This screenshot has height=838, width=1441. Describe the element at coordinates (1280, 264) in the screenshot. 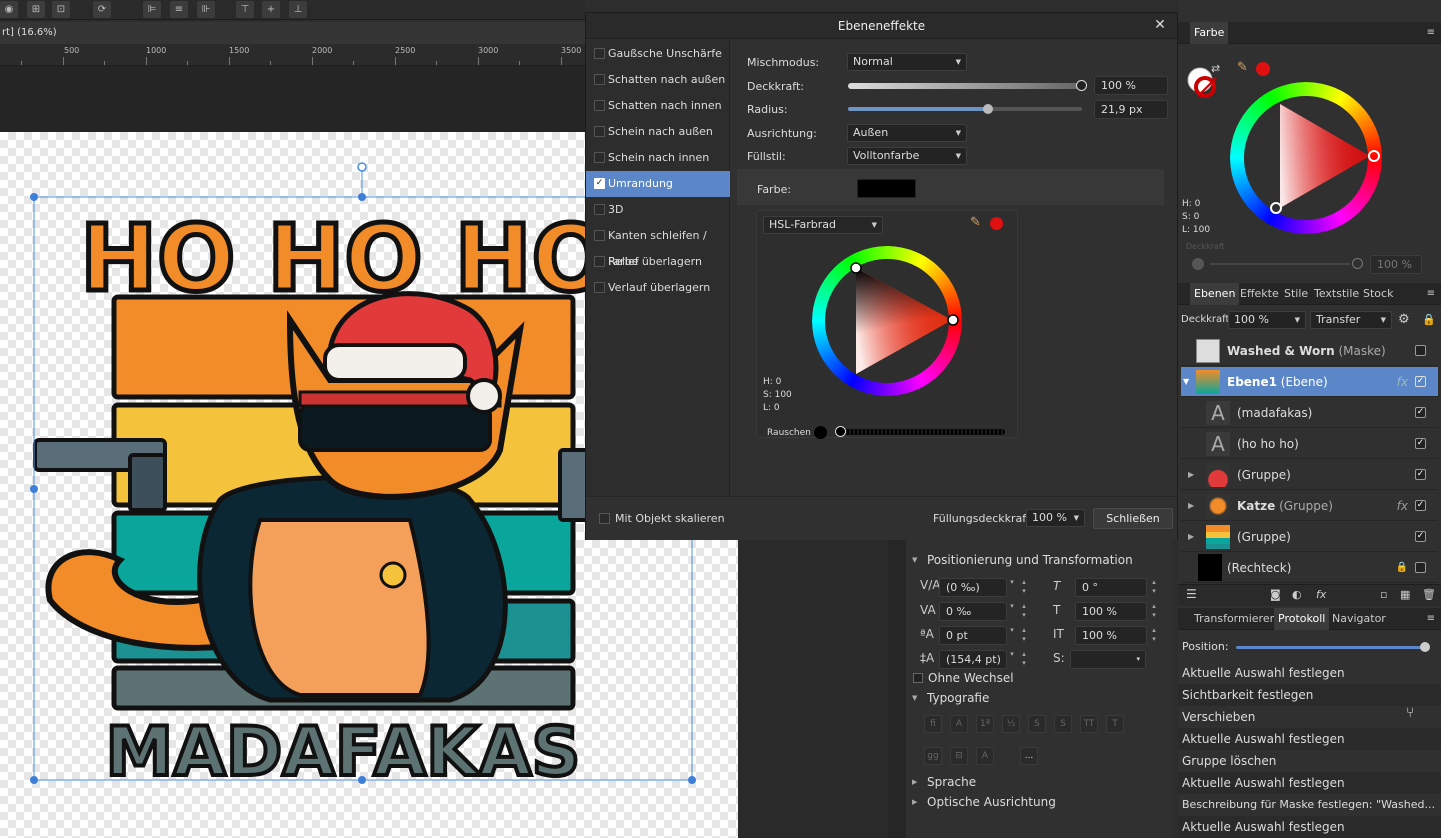

I see `opacity-slider` at that location.